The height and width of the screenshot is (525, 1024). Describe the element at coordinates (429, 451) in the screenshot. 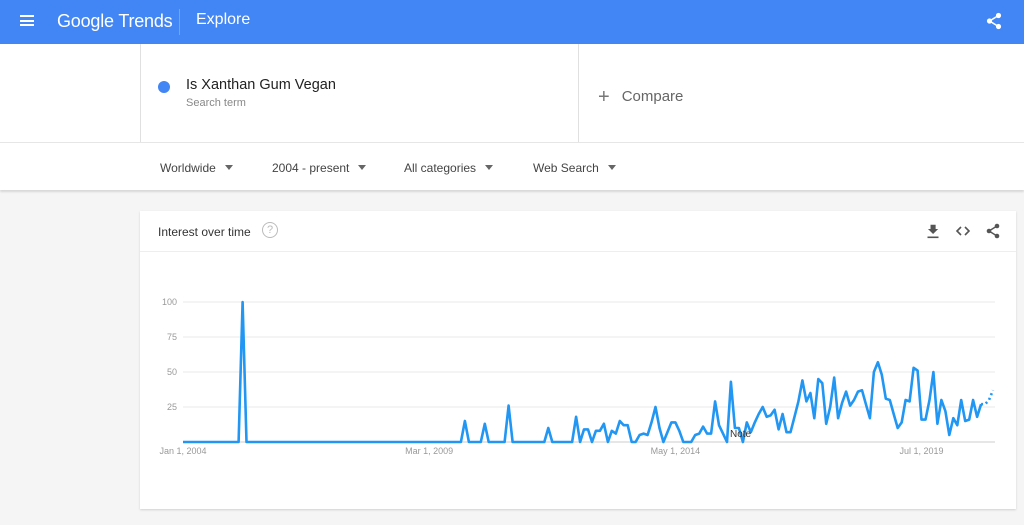

I see `x-tick-label: Mar 1, 2009` at that location.